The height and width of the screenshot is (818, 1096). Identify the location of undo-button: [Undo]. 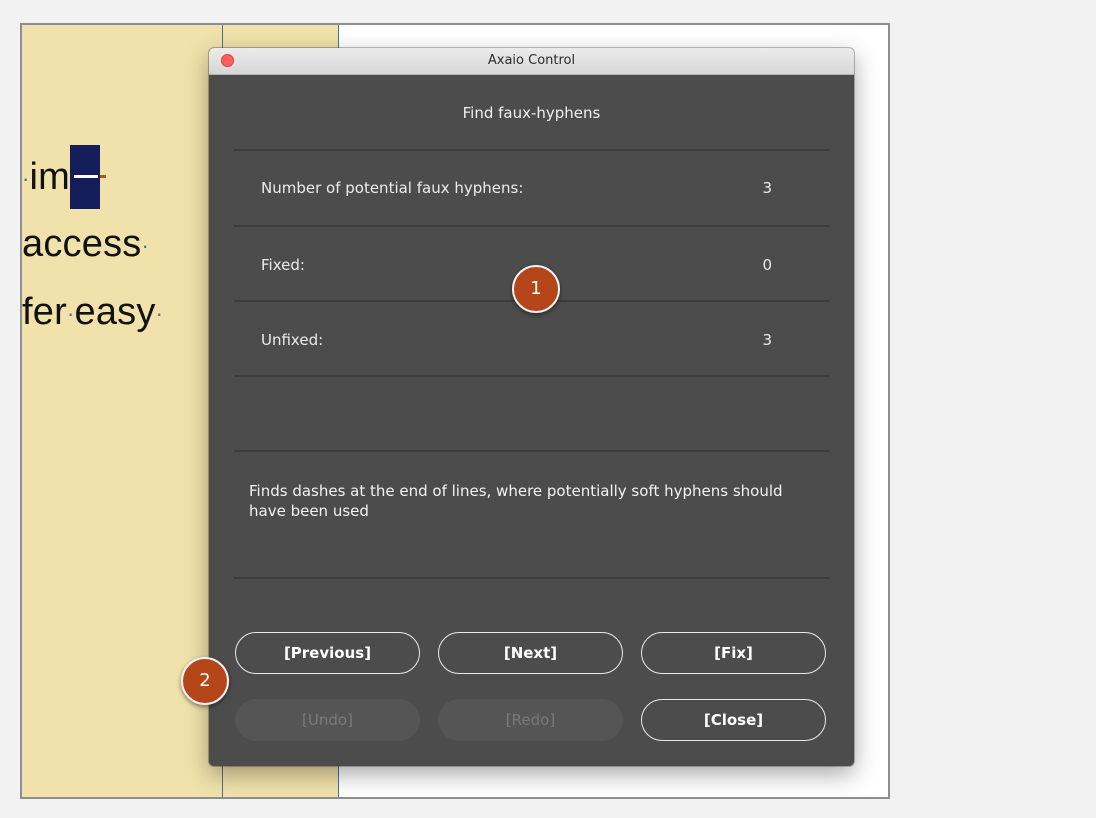
(327, 720).